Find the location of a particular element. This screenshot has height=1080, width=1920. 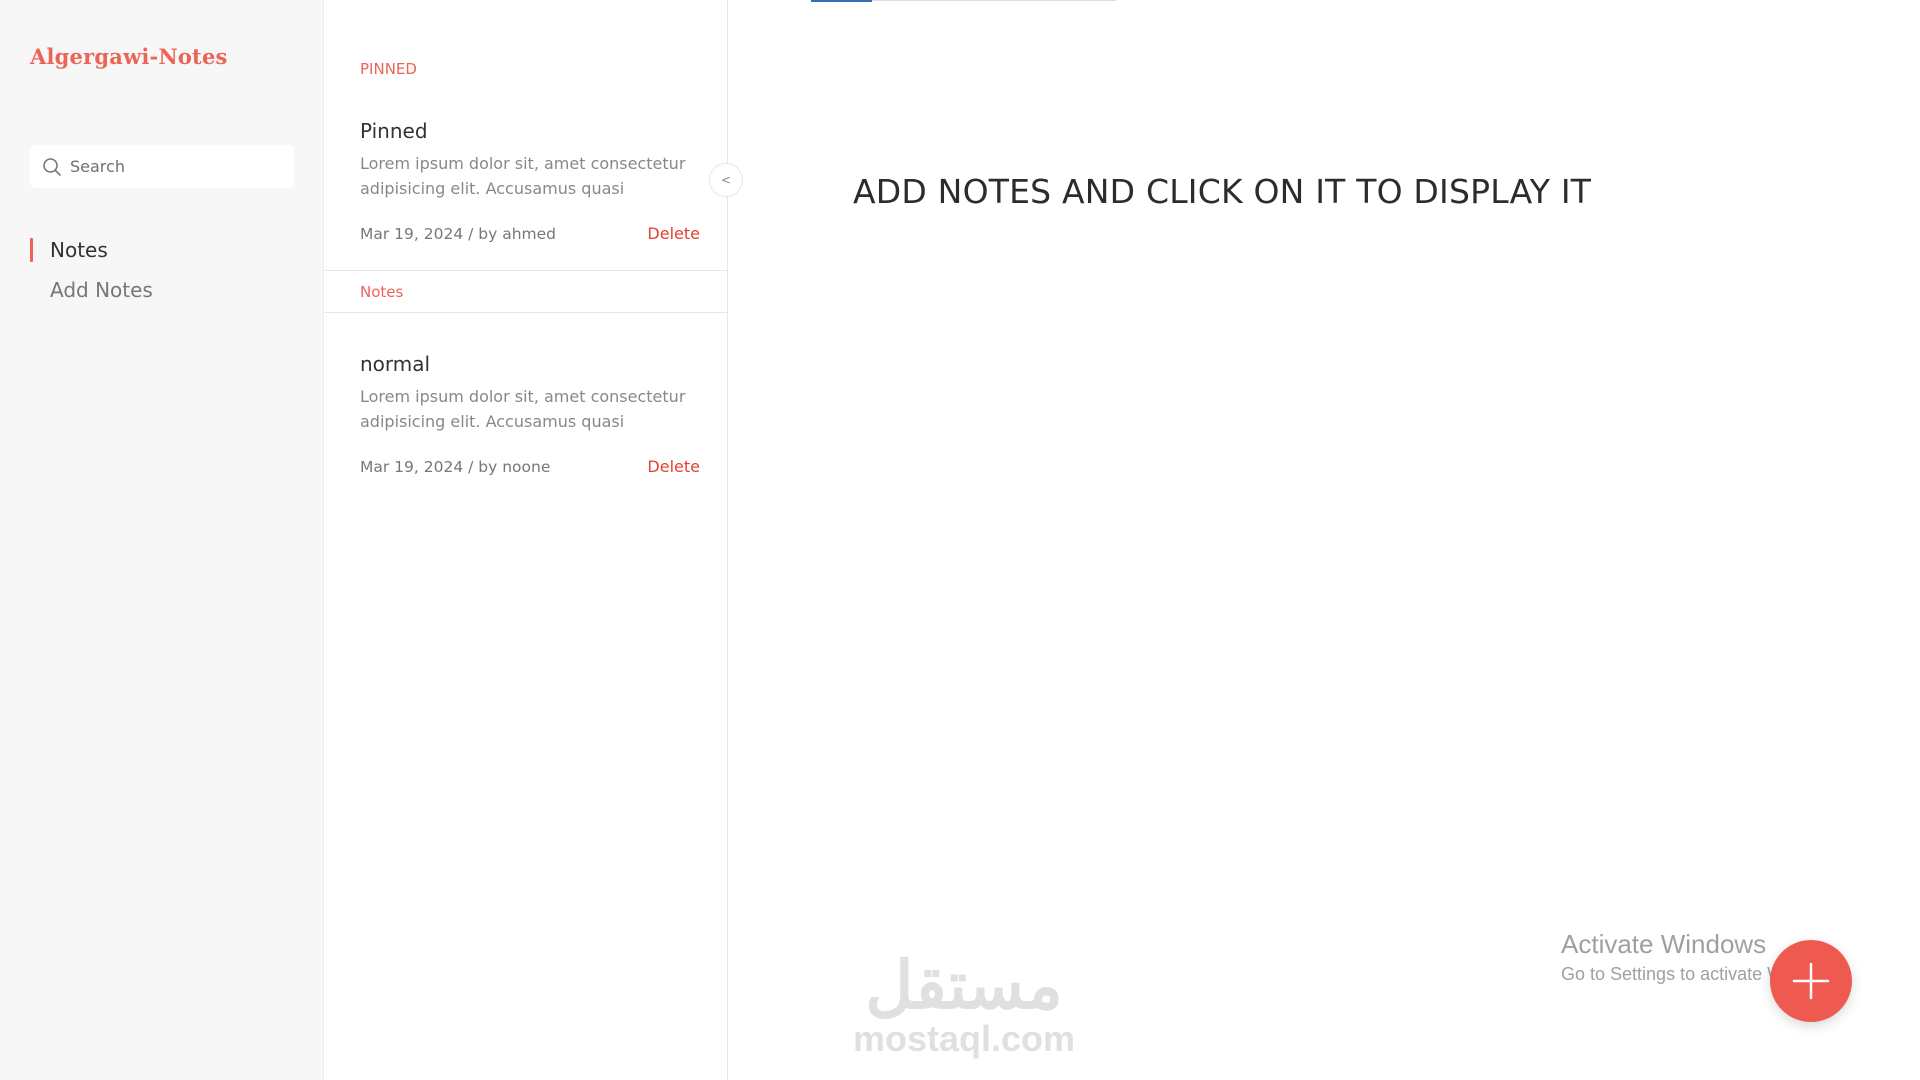

nav-item-add-notes: Add Notes is located at coordinates (91, 290).